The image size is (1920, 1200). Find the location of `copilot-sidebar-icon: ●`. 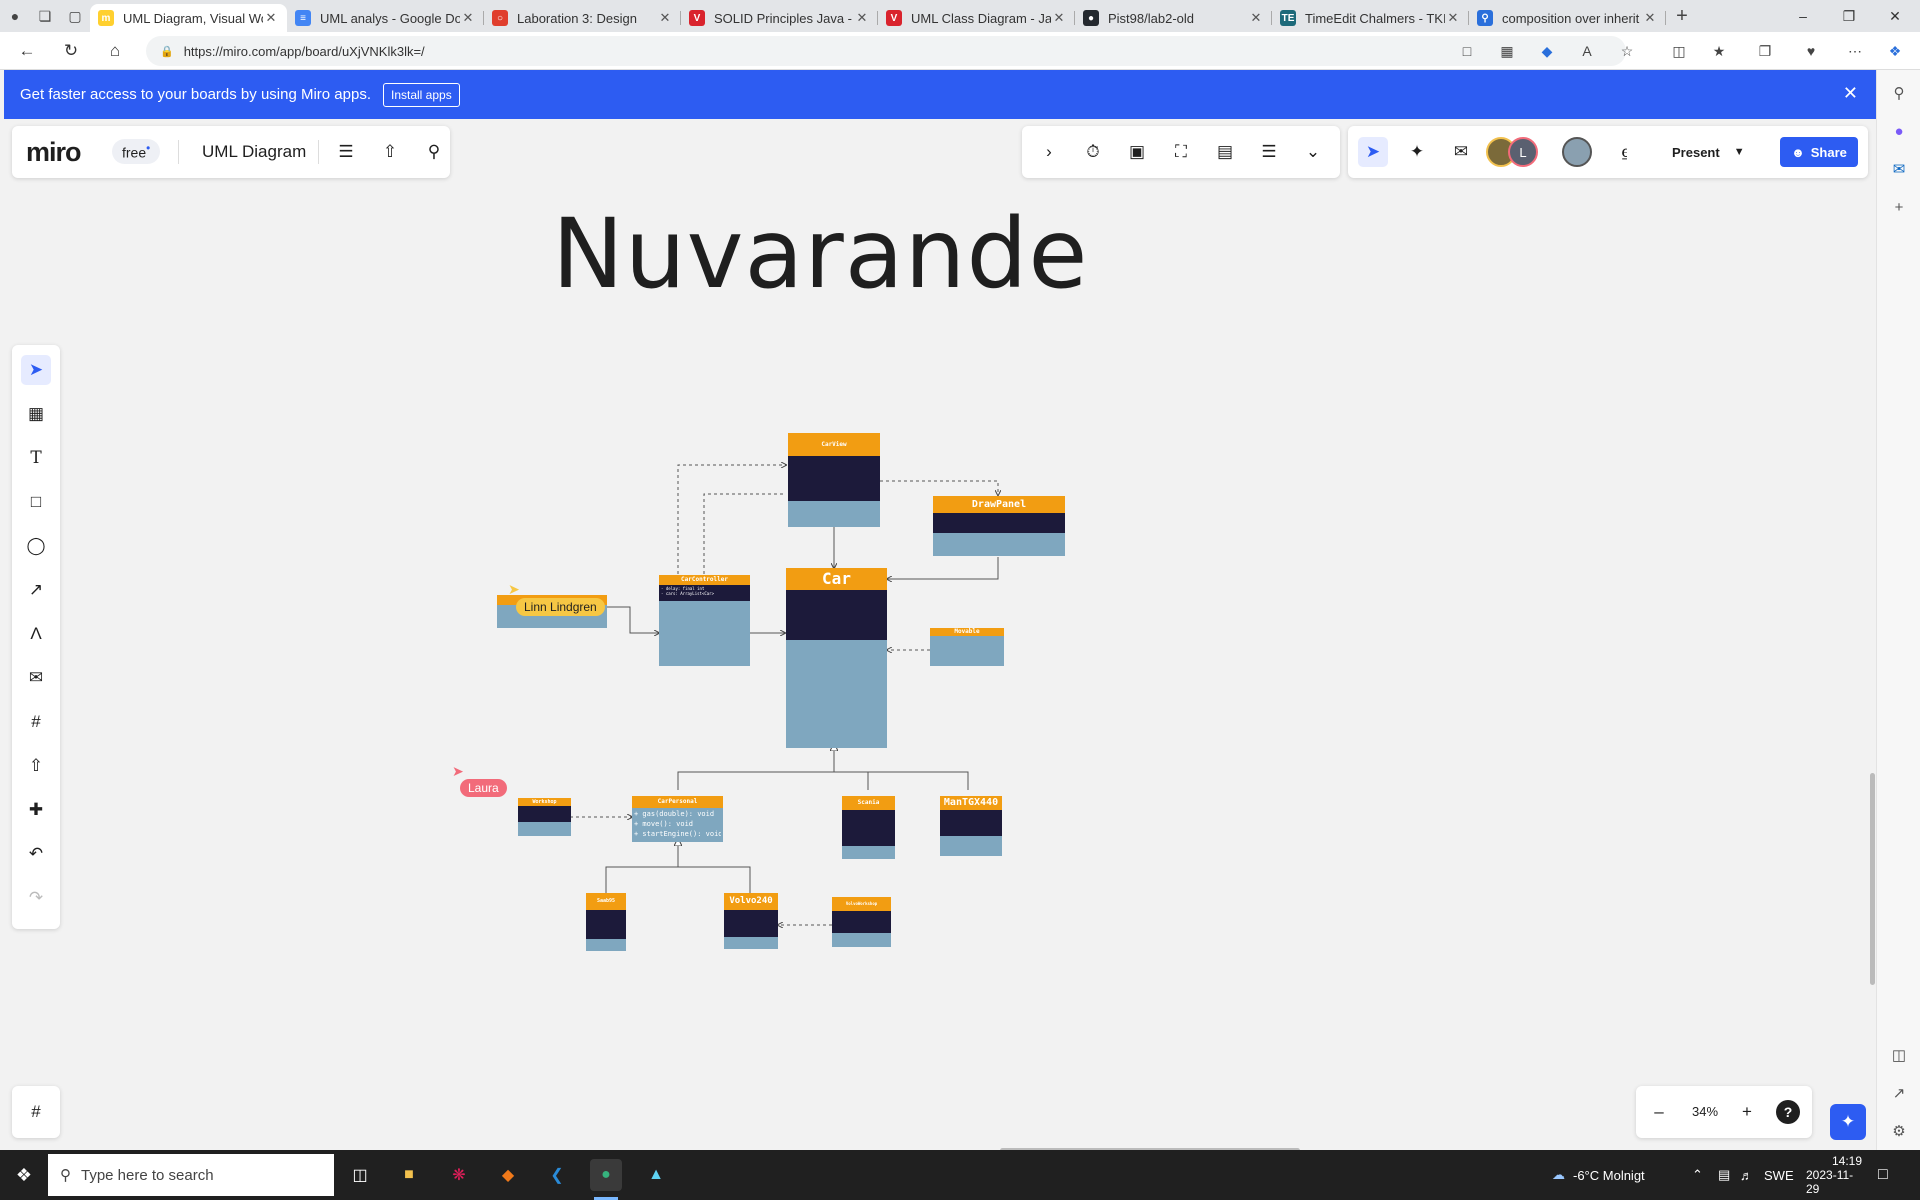

copilot-sidebar-icon: ● is located at coordinates (1899, 131).